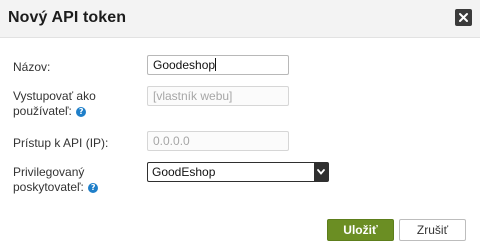 Image resolution: width=480 pixels, height=248 pixels. What do you see at coordinates (49, 172) in the screenshot?
I see `privileged-provider-label-line1: Privilegovaný` at bounding box center [49, 172].